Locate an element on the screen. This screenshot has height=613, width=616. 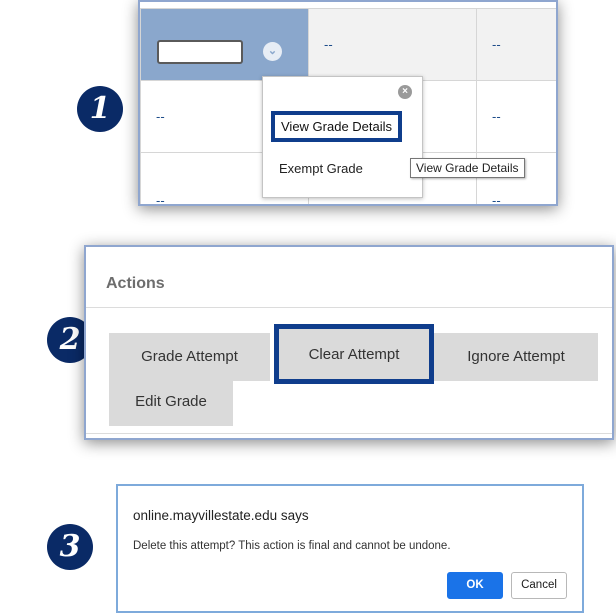
table-row: ⌄ -- -- is located at coordinates (348, 44).